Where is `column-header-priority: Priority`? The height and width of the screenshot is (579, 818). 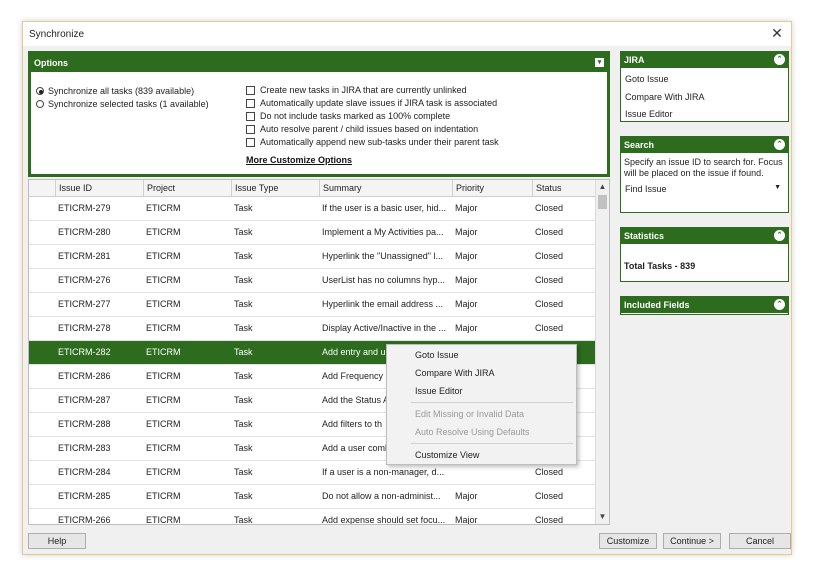 column-header-priority: Priority is located at coordinates (492, 188).